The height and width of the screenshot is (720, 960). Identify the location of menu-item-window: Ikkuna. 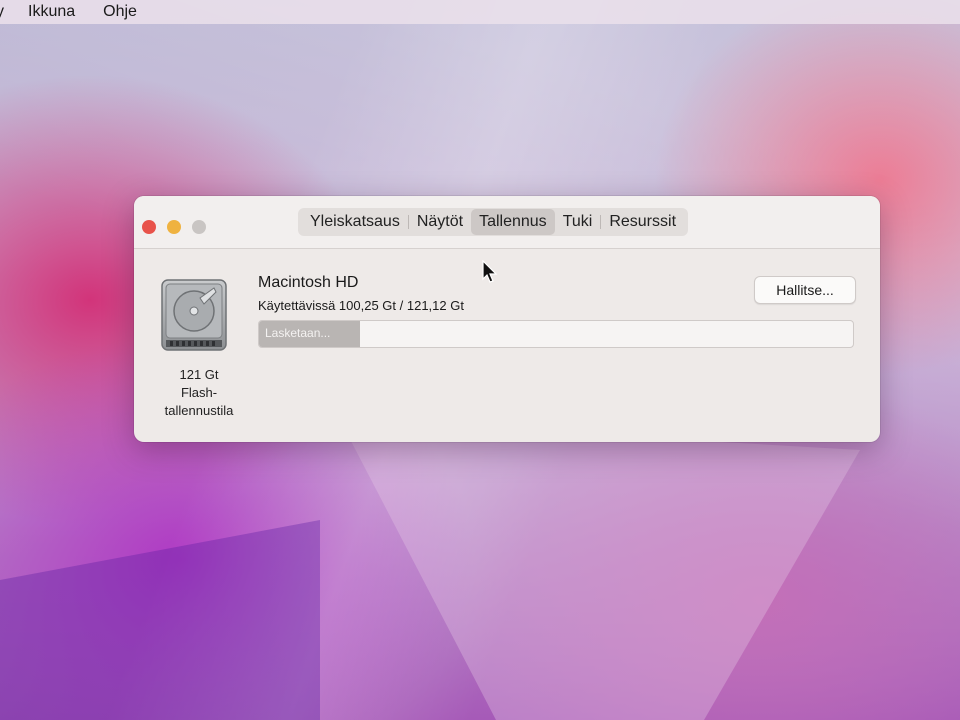
(51, 12).